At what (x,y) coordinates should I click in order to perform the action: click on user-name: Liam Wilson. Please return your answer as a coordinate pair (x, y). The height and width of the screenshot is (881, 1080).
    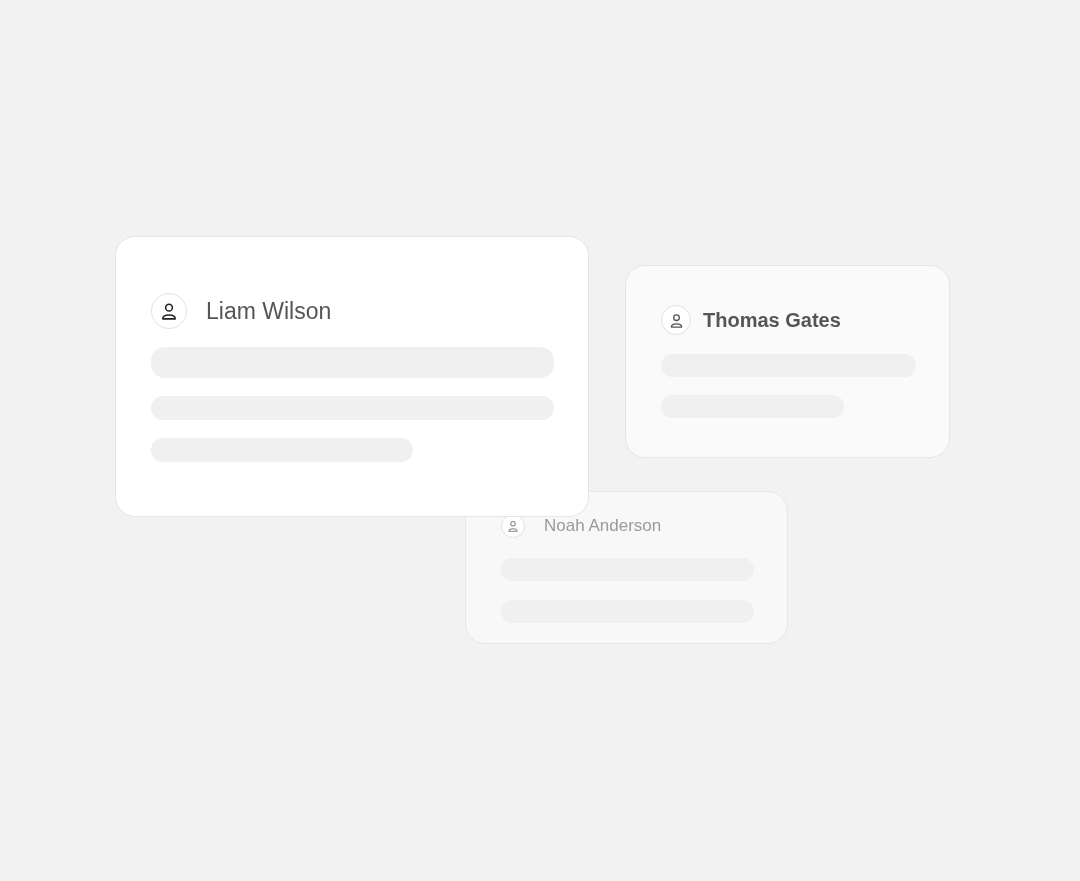
    Looking at the image, I should click on (269, 311).